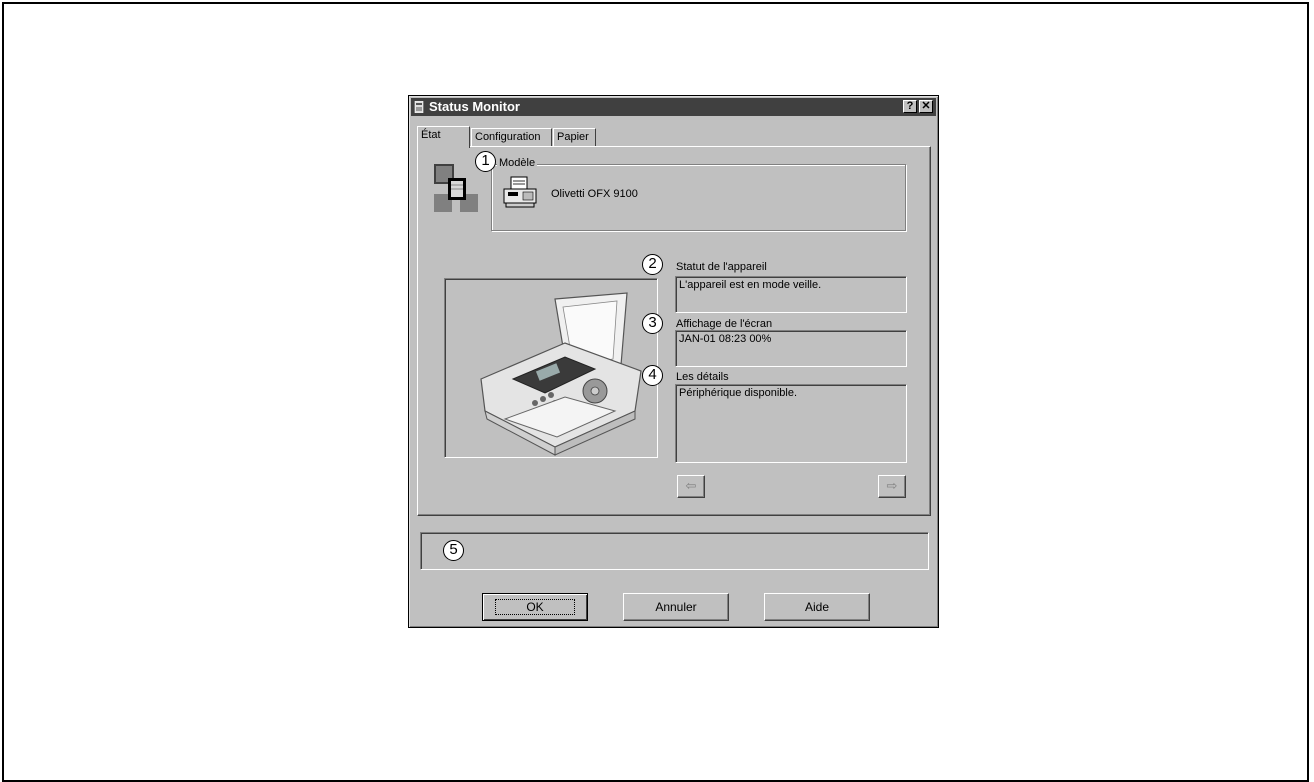  What do you see at coordinates (791, 348) in the screenshot?
I see `screen-display-field: JAN-01 08:23 00%` at bounding box center [791, 348].